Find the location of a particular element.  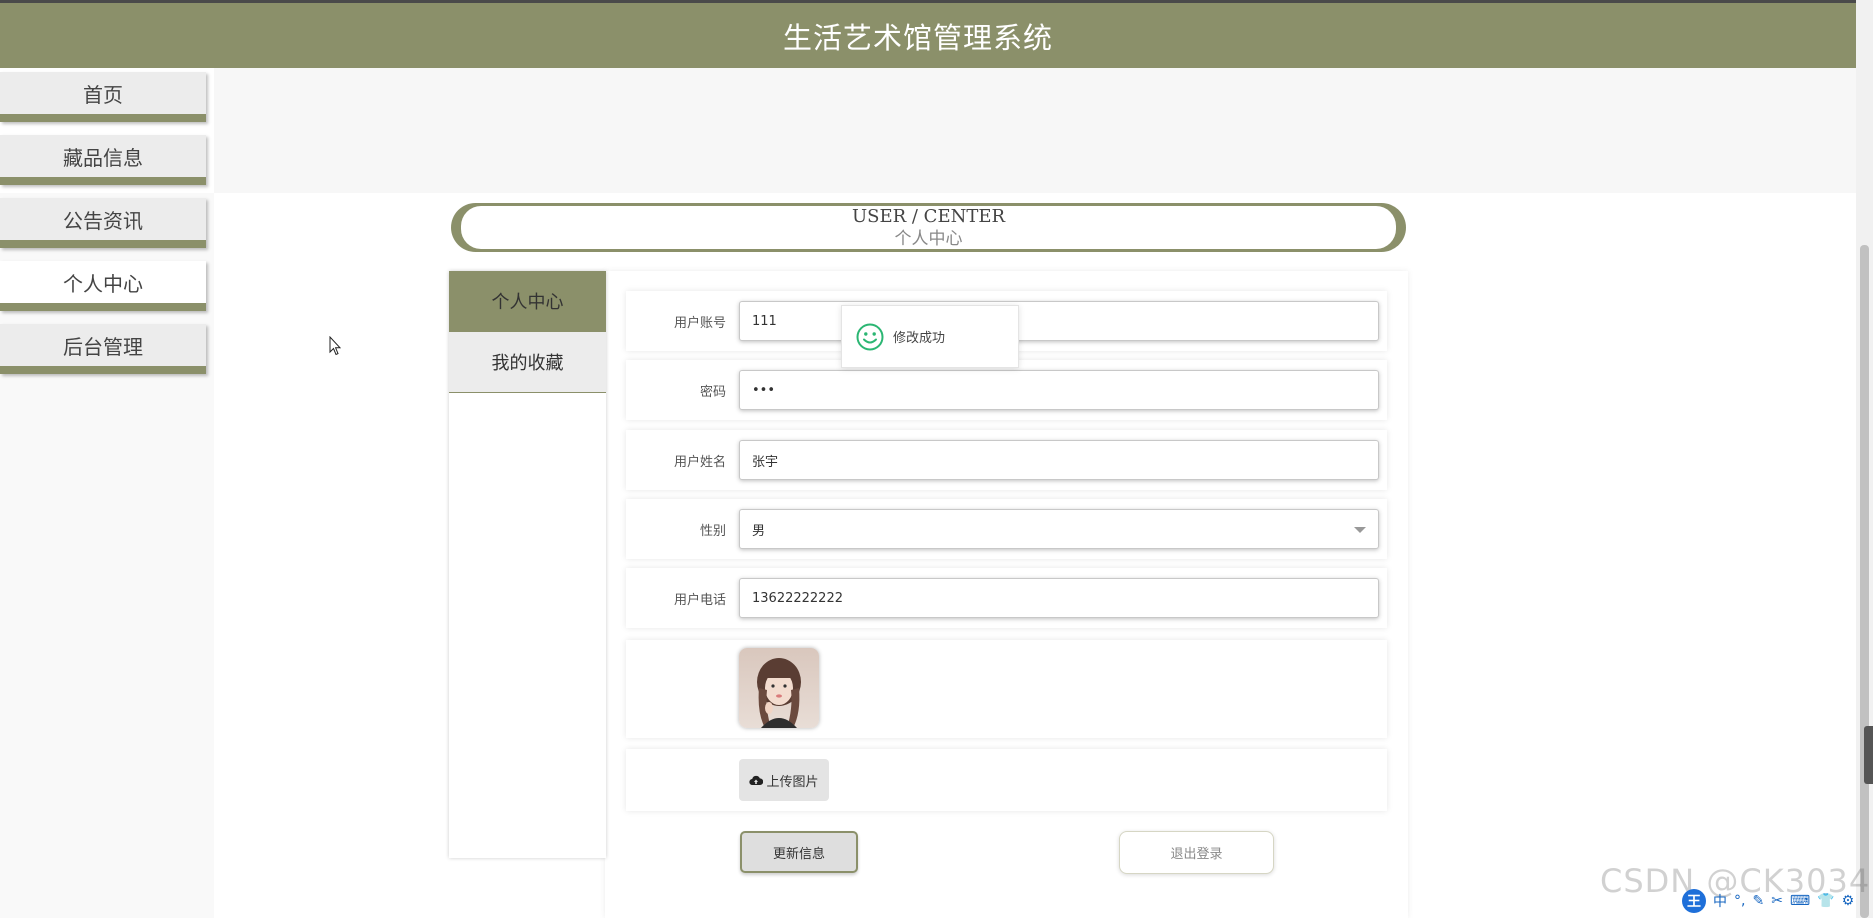

nav-item-label: 个人中心 is located at coordinates (103, 283).